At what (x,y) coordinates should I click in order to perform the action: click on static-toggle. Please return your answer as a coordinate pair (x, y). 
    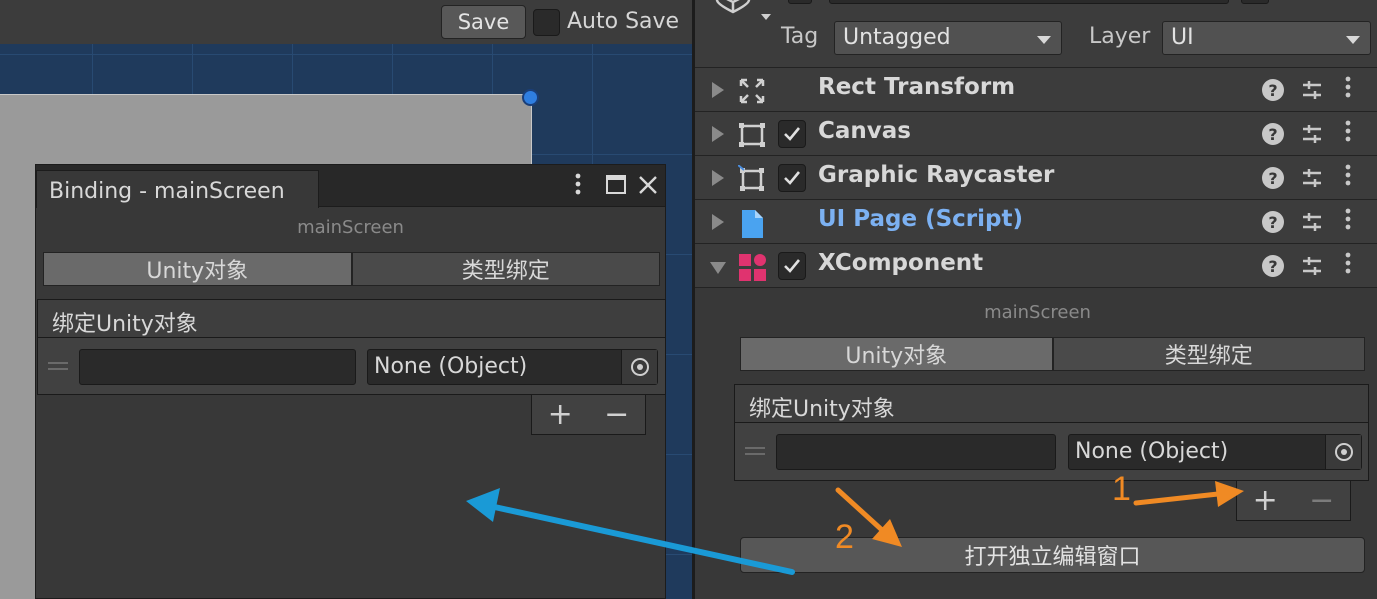
    Looking at the image, I should click on (1255, 2).